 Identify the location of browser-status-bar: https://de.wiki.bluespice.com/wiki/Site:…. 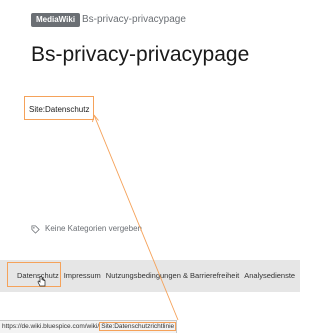
(88, 326).